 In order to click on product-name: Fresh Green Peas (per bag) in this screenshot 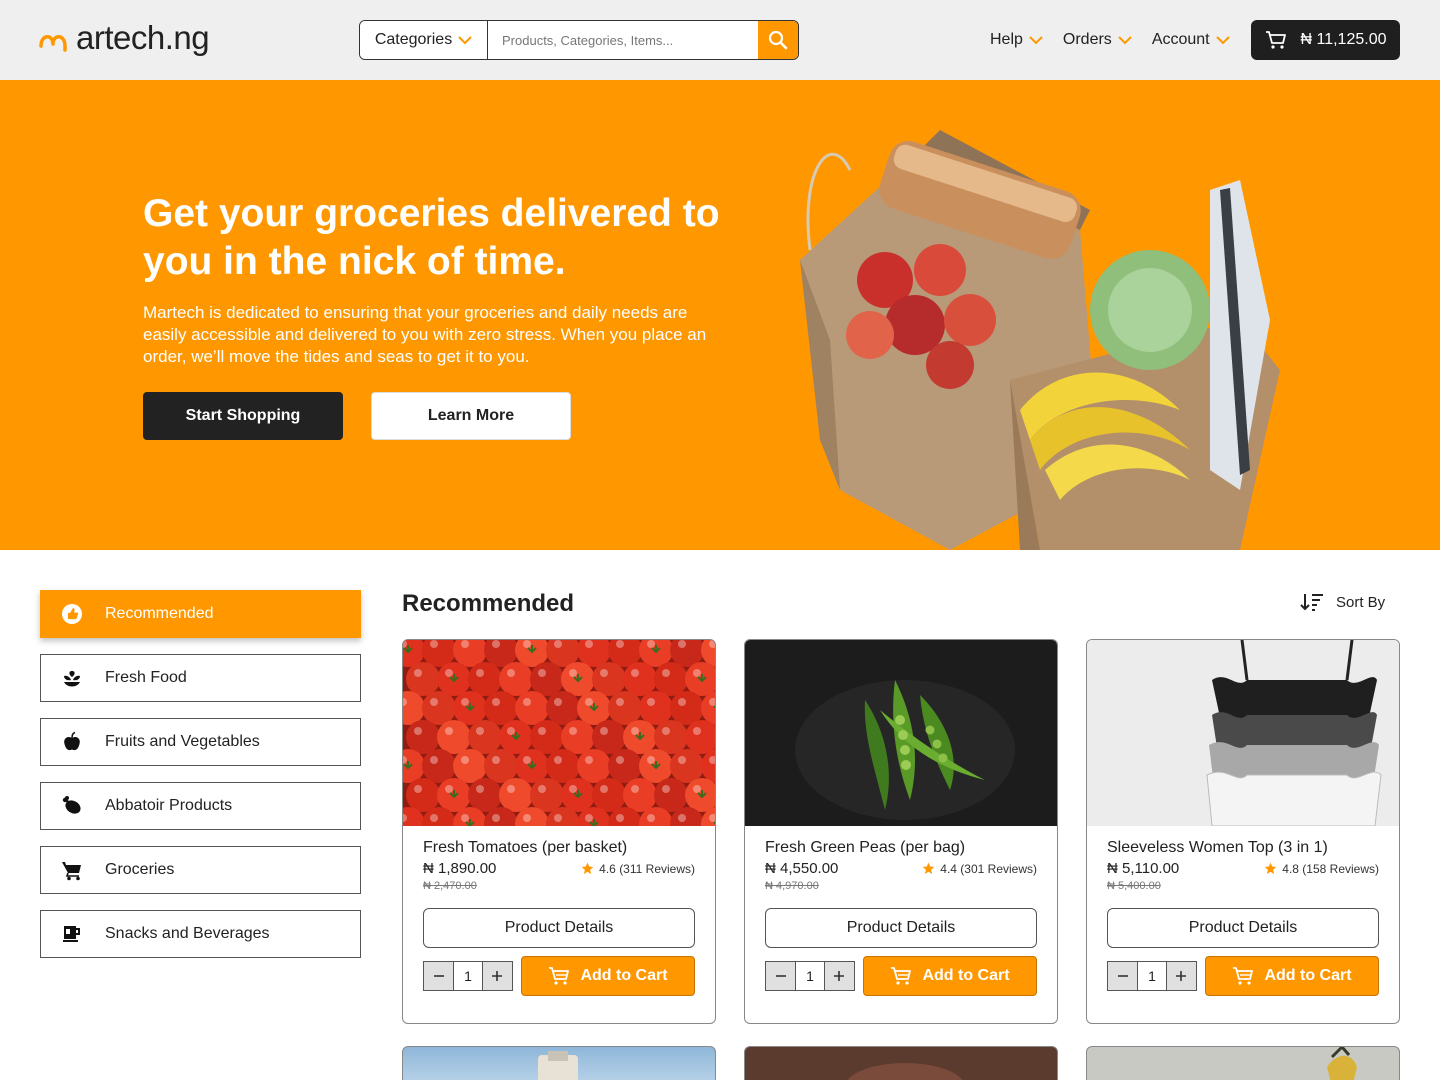, I will do `click(901, 848)`.